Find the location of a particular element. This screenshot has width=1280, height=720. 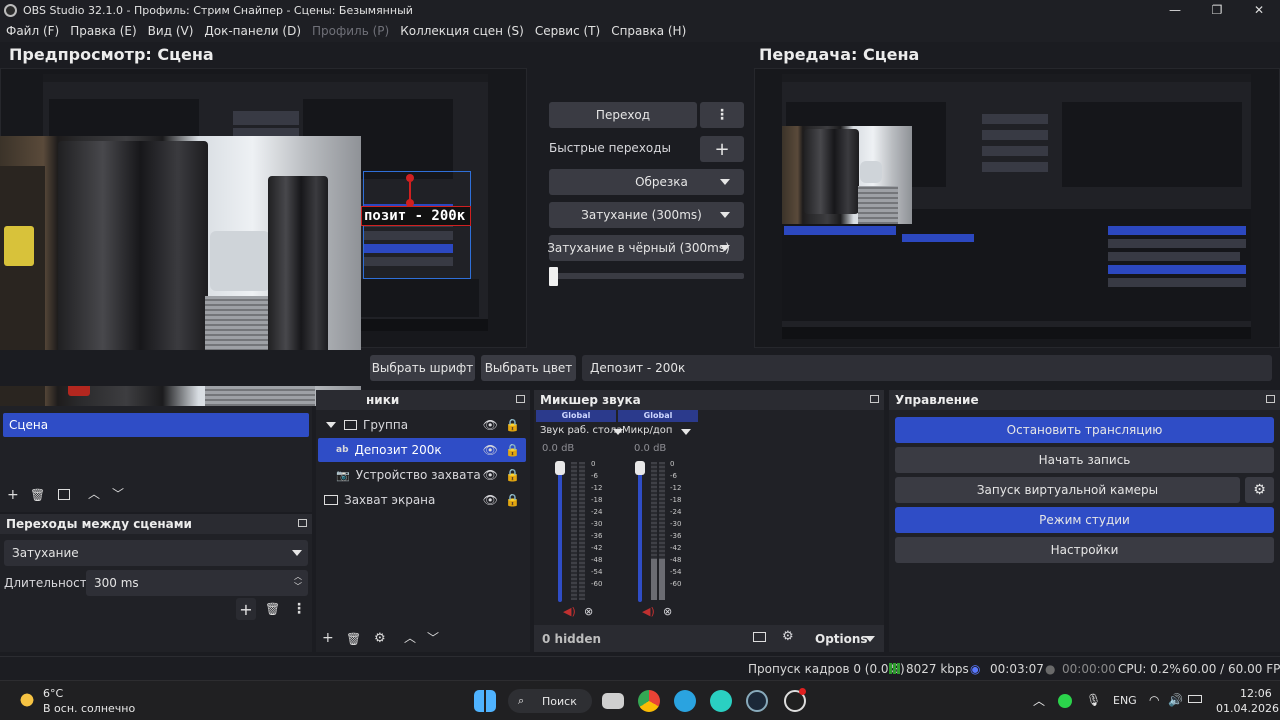

source-item-display: Захват экрана 👁 🔒 is located at coordinates (423, 500).